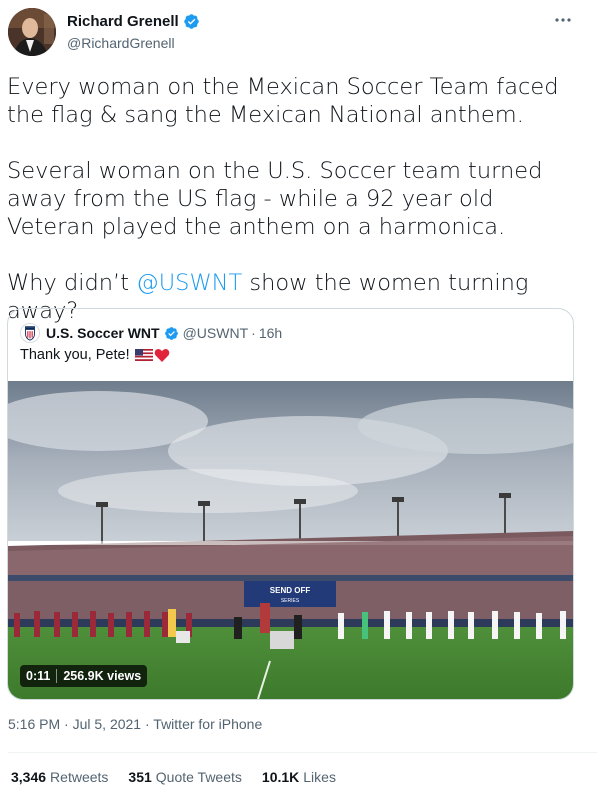 The height and width of the screenshot is (792, 597). What do you see at coordinates (189, 283) in the screenshot?
I see `mention-link-uswnt: @USWNT` at bounding box center [189, 283].